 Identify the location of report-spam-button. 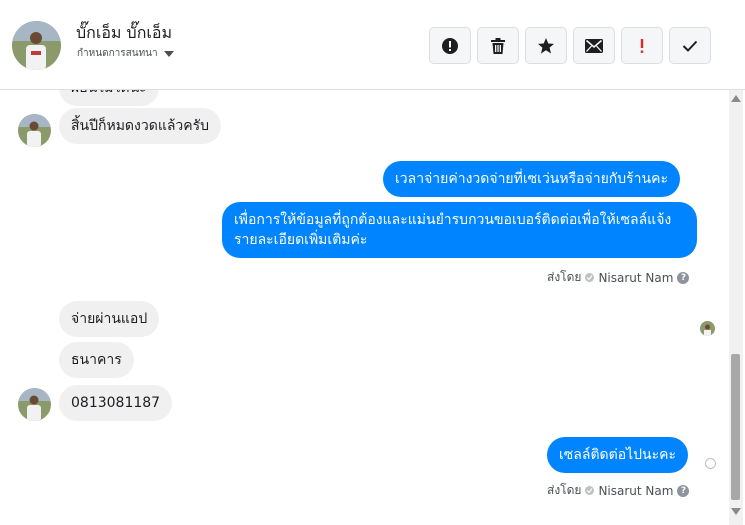
(450, 45).